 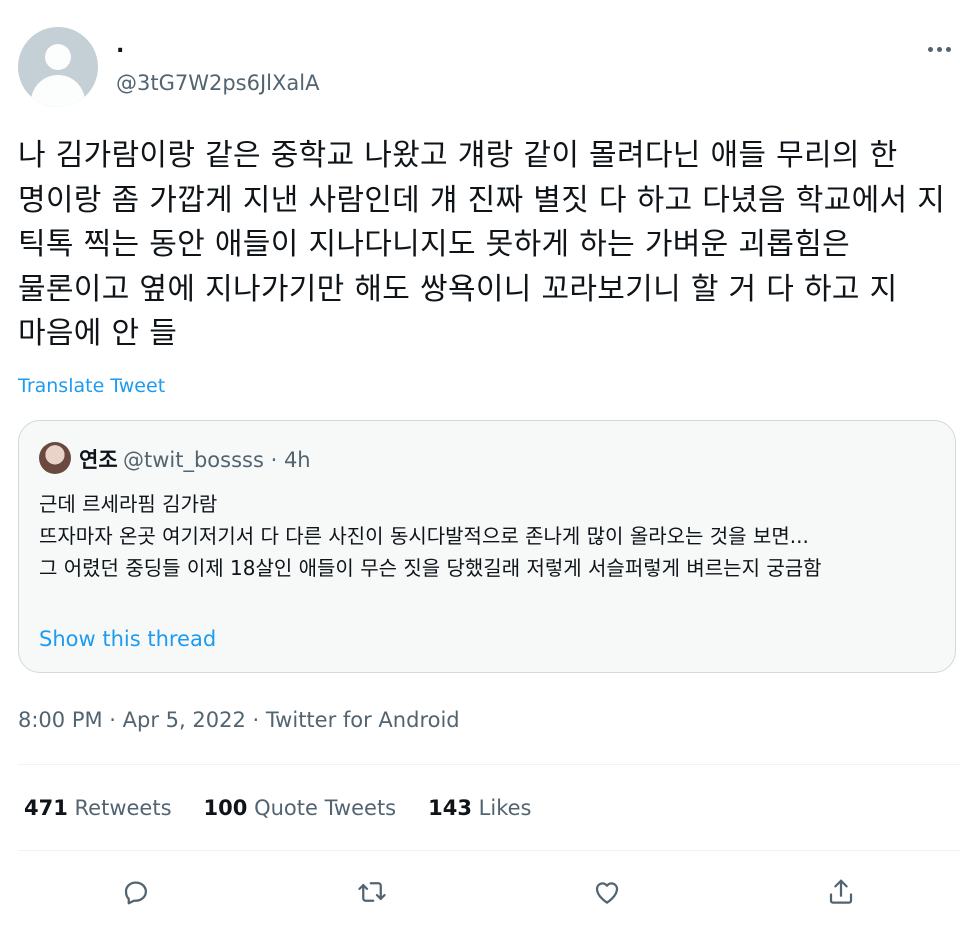 What do you see at coordinates (841, 892) in the screenshot?
I see `share-icon` at bounding box center [841, 892].